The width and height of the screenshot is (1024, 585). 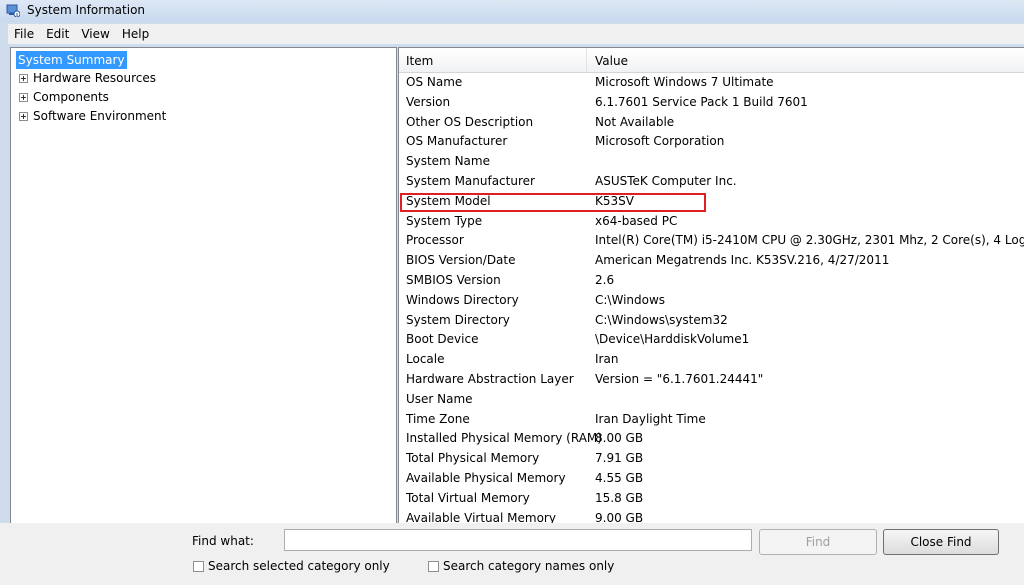 I want to click on column-divider, so click(x=586, y=60).